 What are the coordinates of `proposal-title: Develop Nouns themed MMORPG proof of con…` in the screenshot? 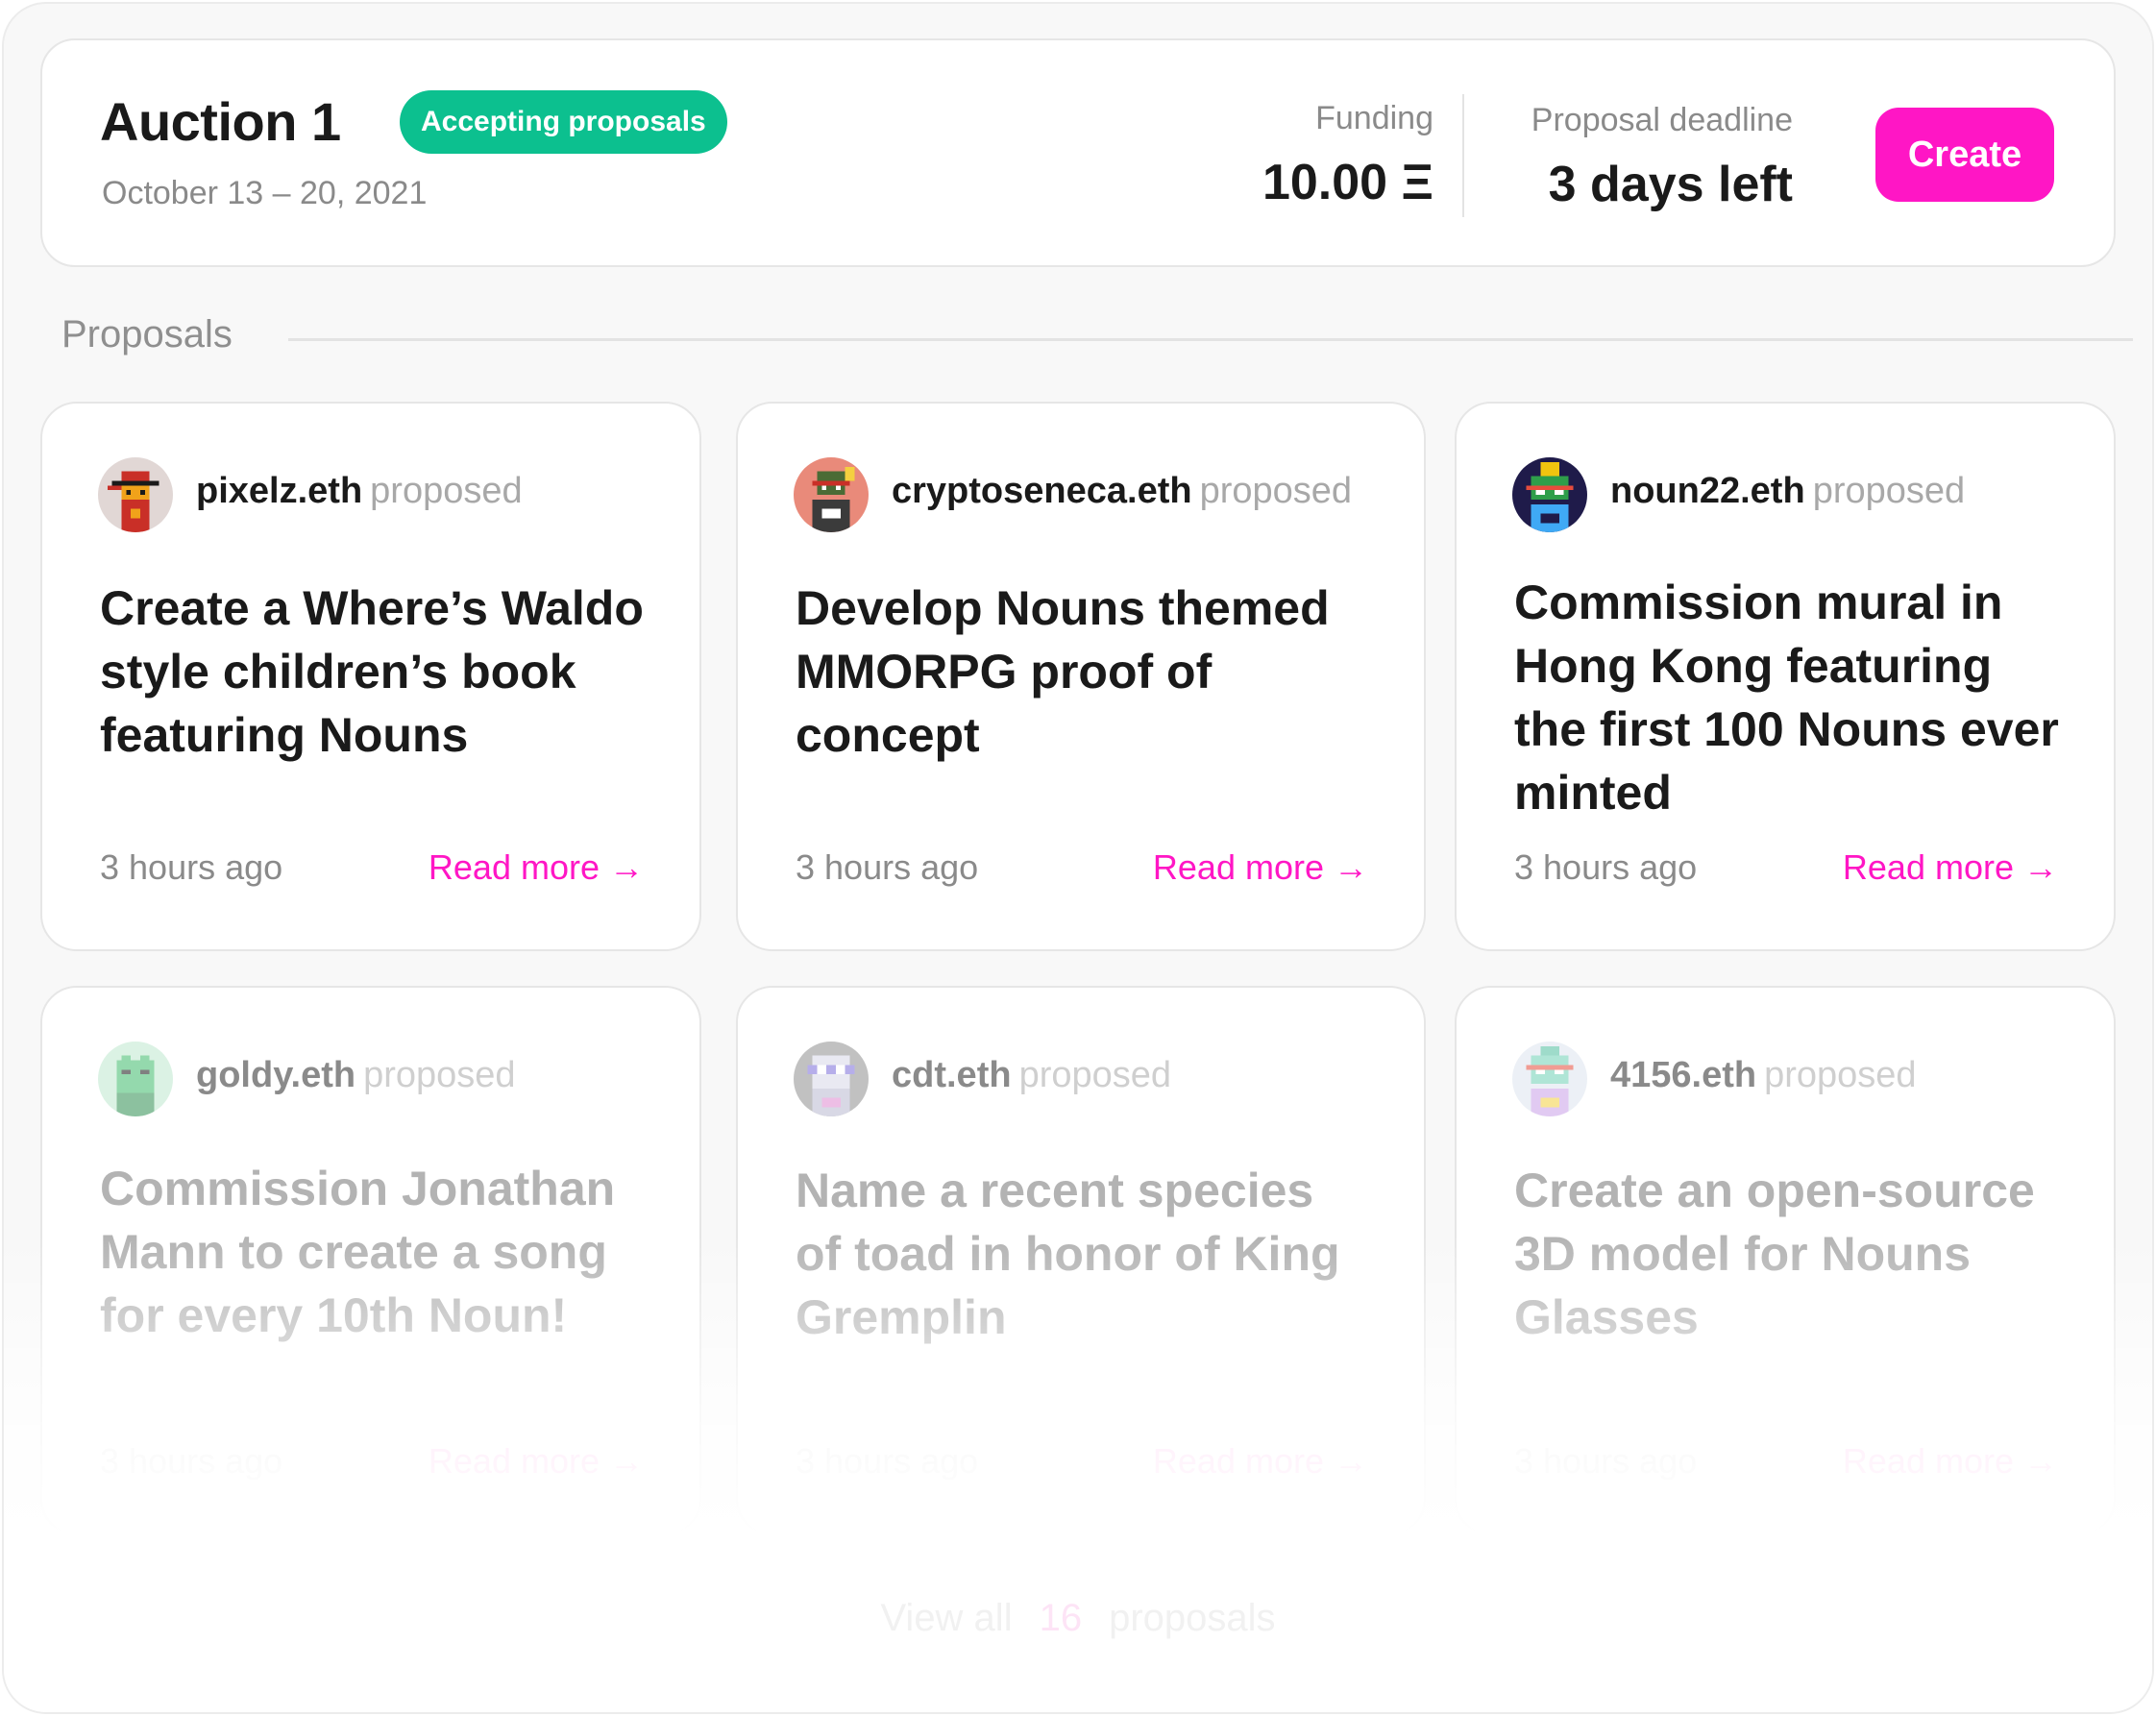 It's located at (1063, 671).